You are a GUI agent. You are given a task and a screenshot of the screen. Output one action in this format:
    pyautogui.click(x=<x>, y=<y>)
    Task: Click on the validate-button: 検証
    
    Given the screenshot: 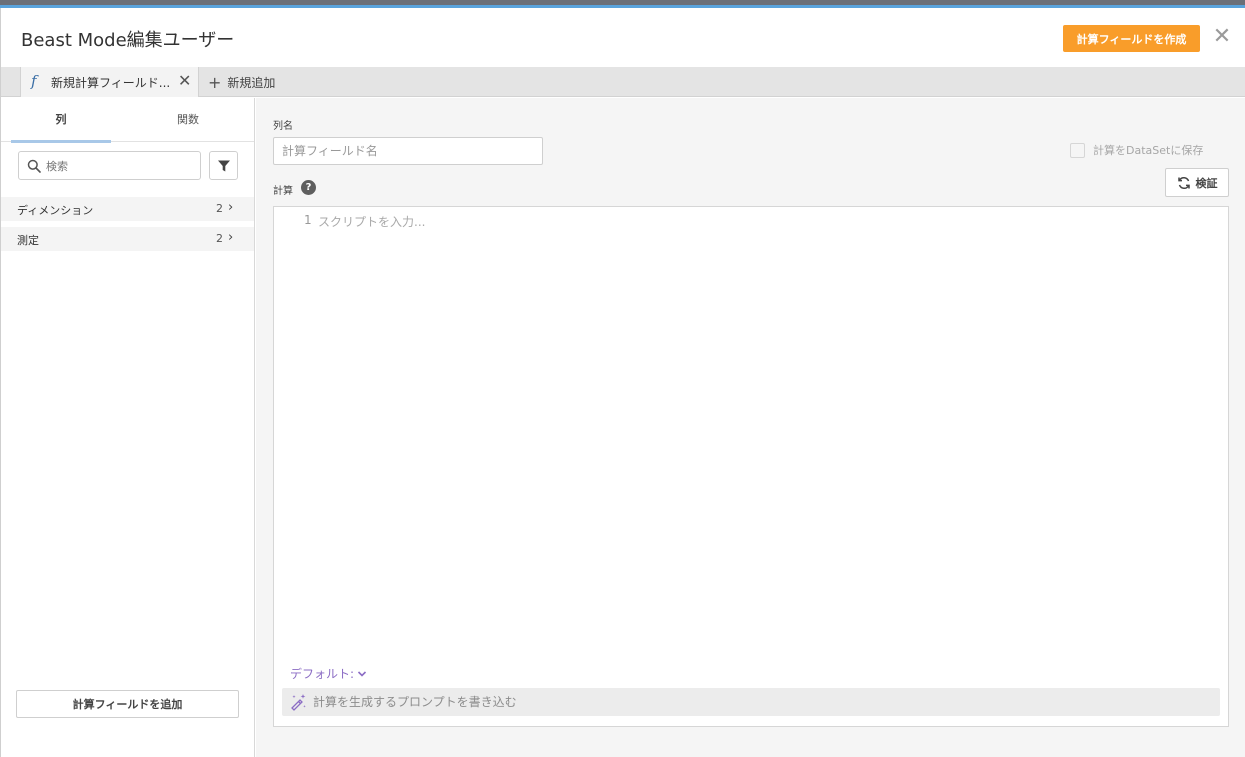 What is the action you would take?
    pyautogui.click(x=1197, y=182)
    